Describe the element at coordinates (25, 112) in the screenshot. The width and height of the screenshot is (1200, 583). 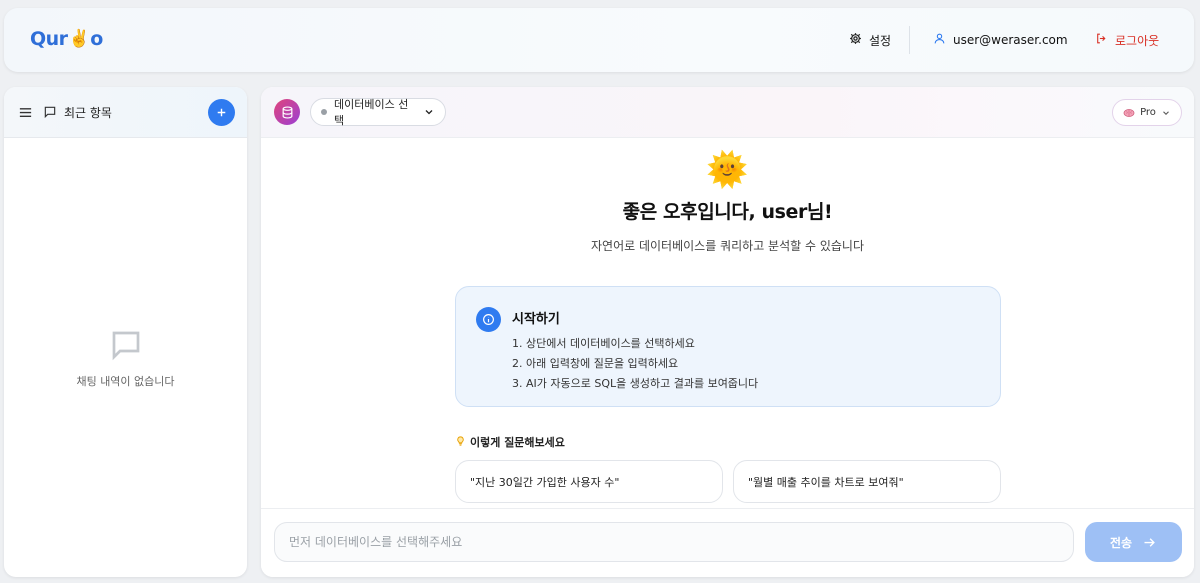
I see `menu-icon` at that location.